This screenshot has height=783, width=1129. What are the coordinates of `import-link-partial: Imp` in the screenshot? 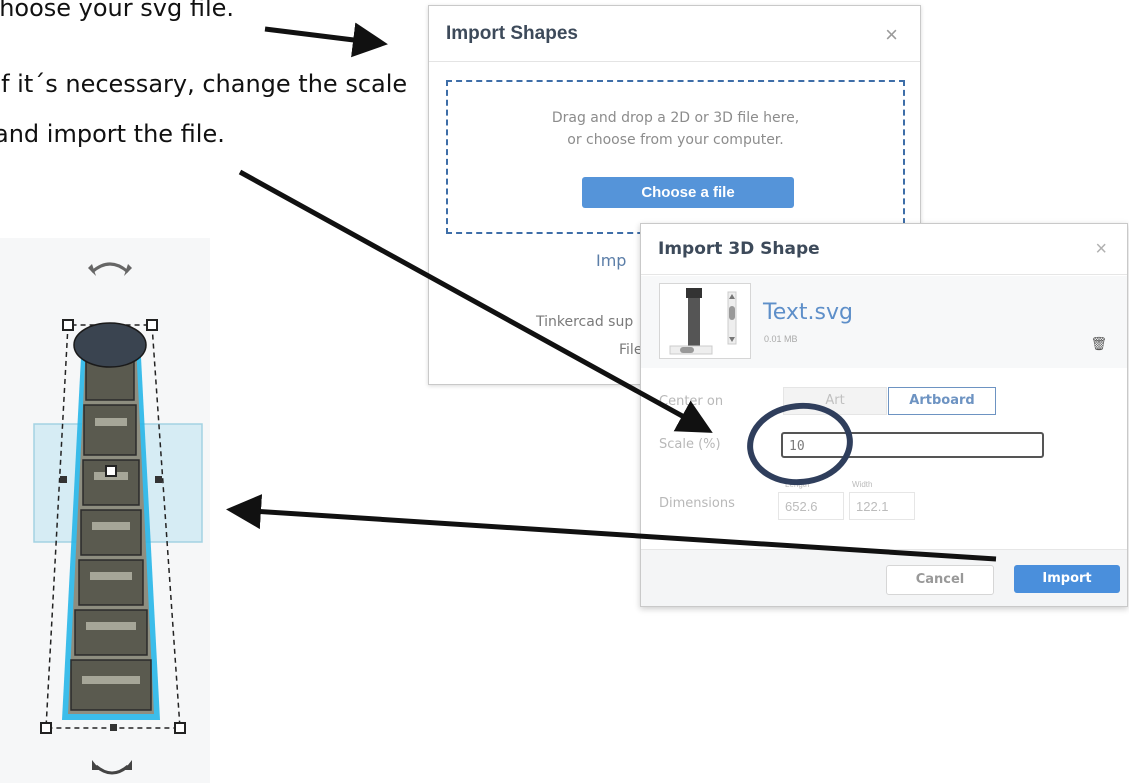 It's located at (611, 260).